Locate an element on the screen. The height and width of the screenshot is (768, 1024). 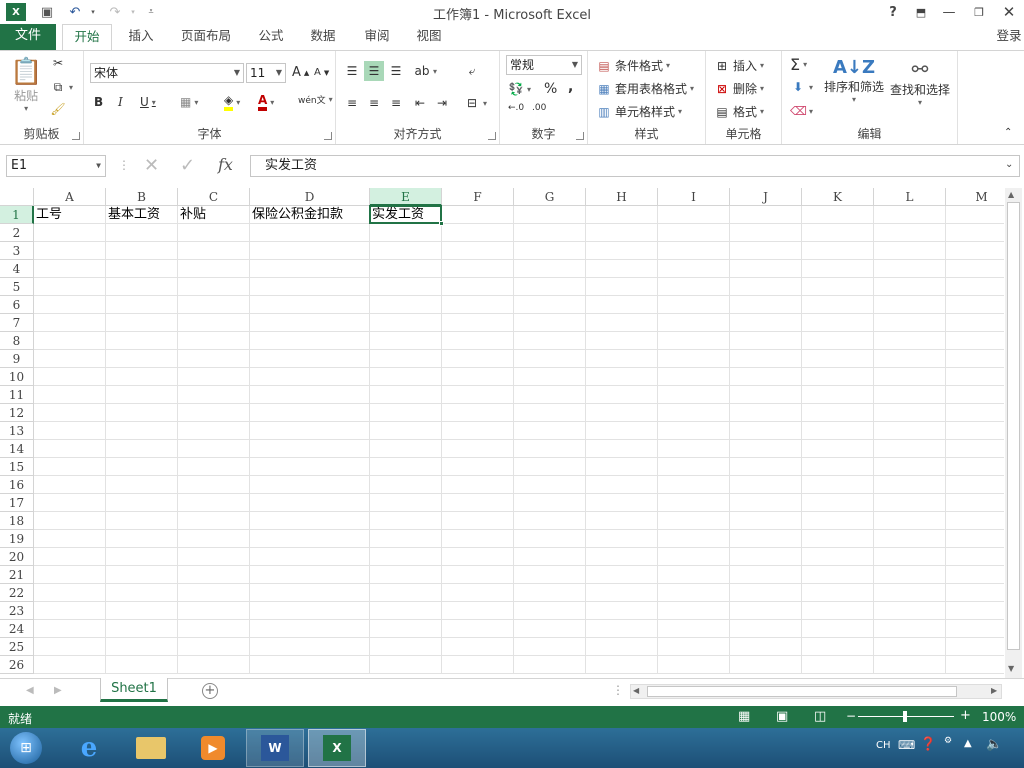
taskbar-ie: e is located at coordinates (89, 748).